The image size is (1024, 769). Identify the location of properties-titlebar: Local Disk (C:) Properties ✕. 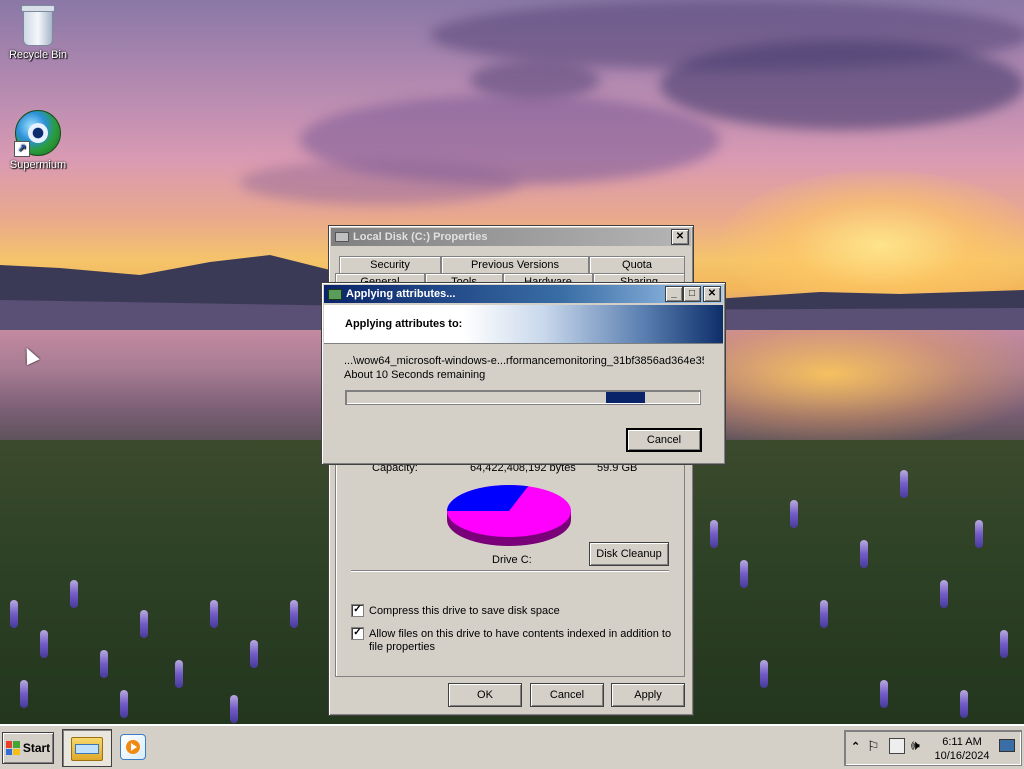
(511, 237).